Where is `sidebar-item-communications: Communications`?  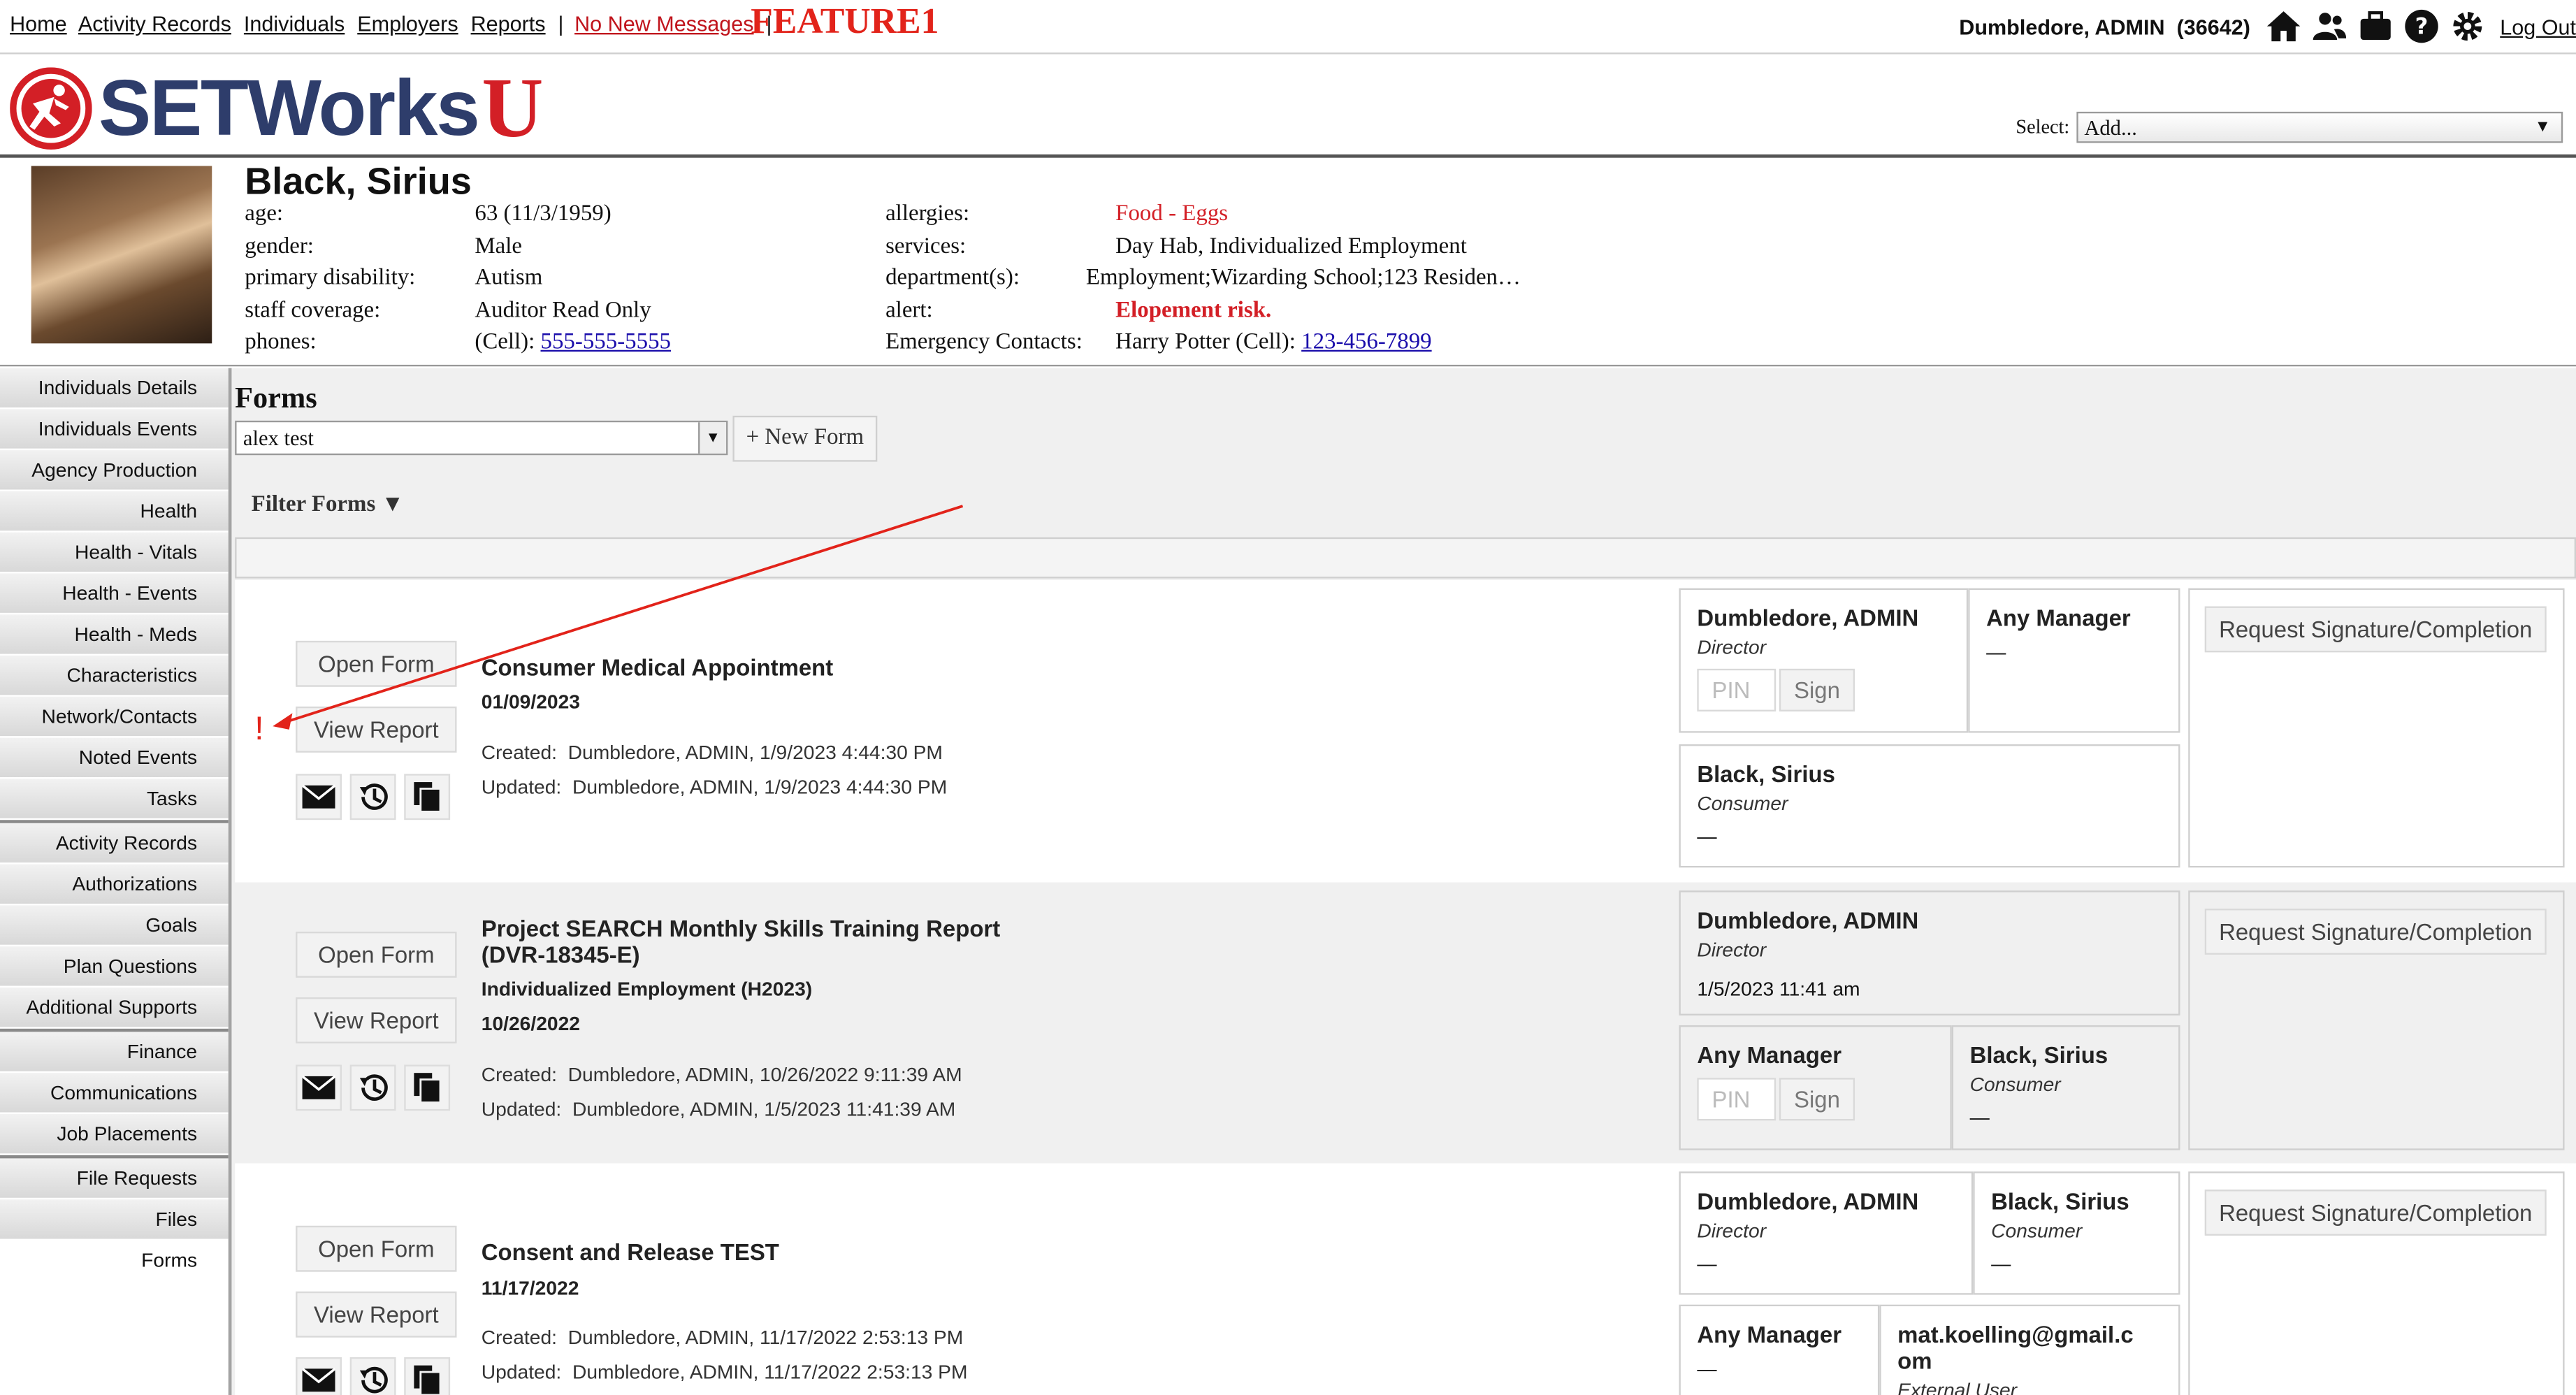
sidebar-item-communications: Communications is located at coordinates (114, 1093).